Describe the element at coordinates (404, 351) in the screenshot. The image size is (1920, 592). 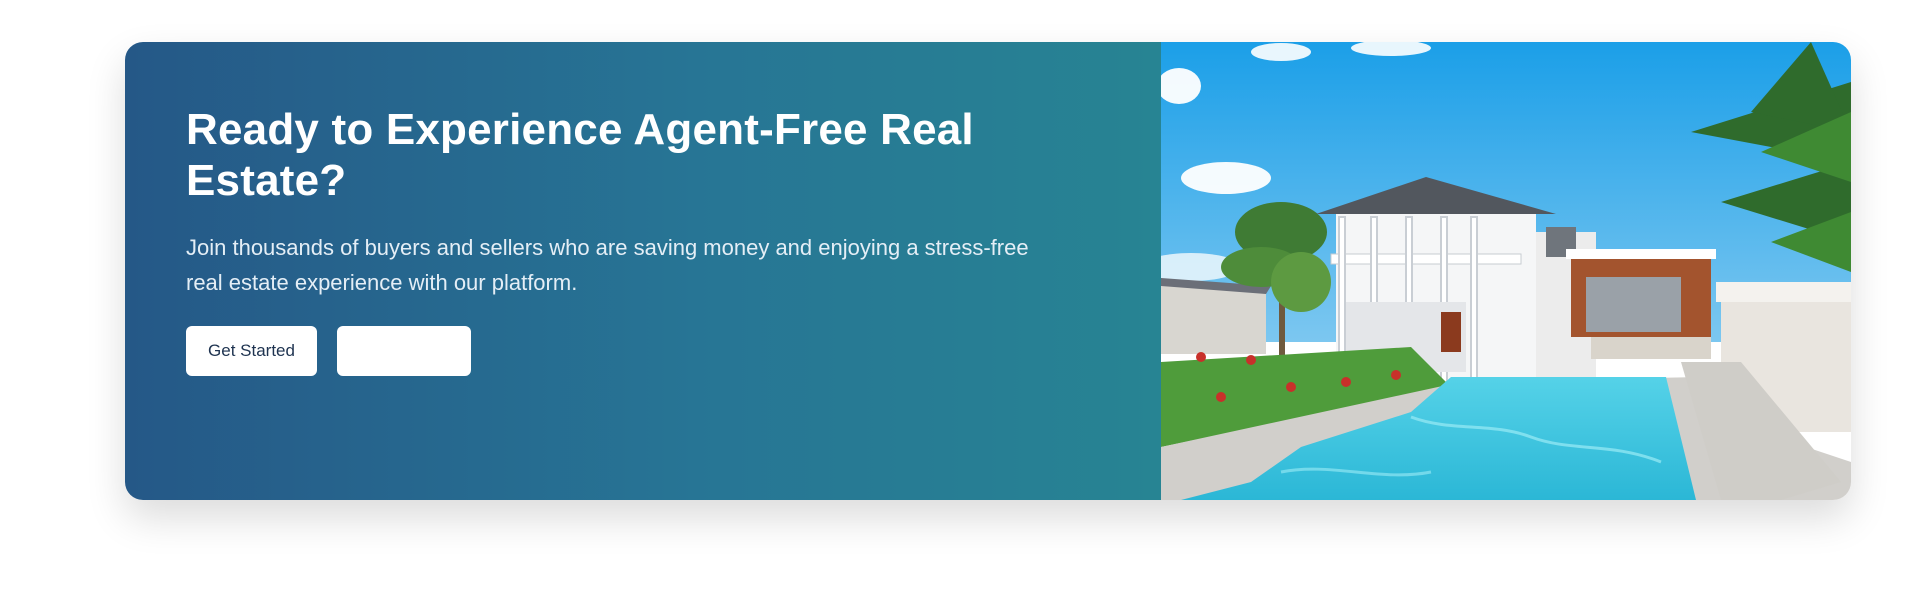
I see `secondary-button` at that location.